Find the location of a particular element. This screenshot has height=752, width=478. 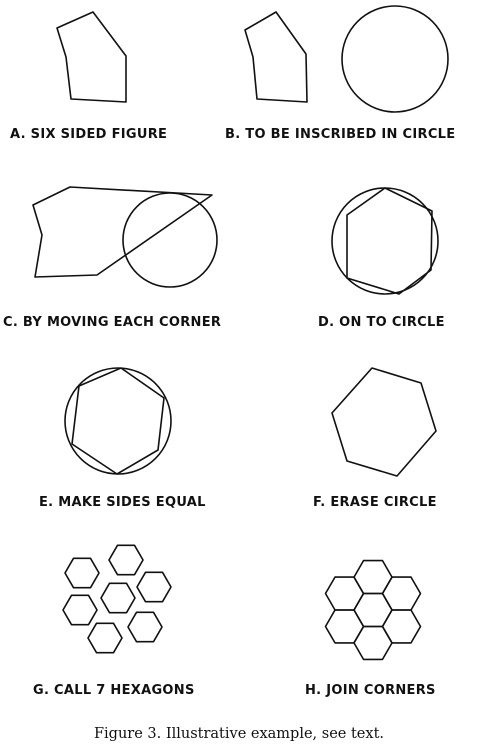

label-a: A. SIX SIDED FIGURE is located at coordinates (89, 134).